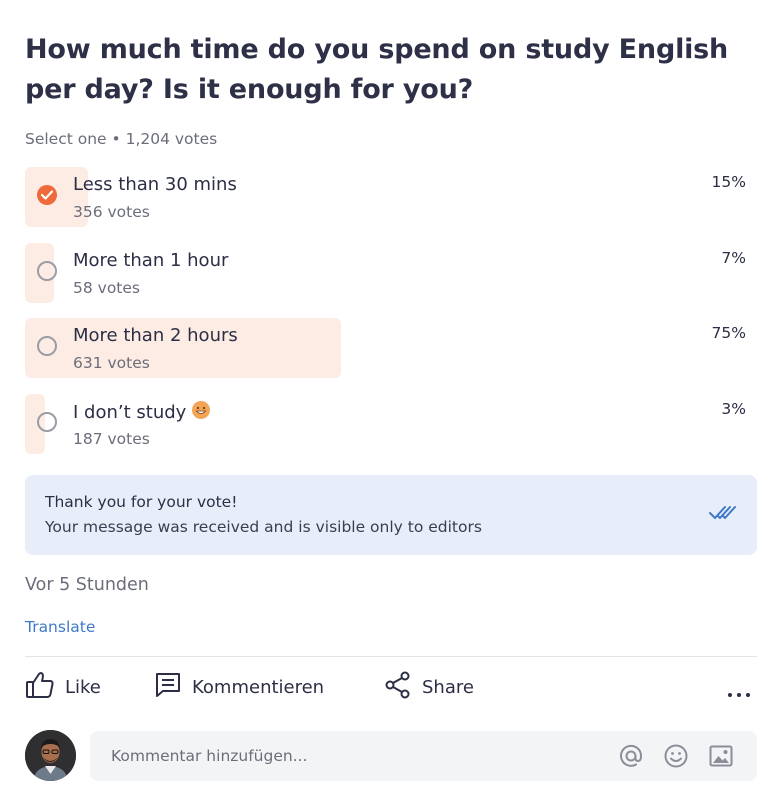  Describe the element at coordinates (155, 335) in the screenshot. I see `option-label: More than 2 hours` at that location.